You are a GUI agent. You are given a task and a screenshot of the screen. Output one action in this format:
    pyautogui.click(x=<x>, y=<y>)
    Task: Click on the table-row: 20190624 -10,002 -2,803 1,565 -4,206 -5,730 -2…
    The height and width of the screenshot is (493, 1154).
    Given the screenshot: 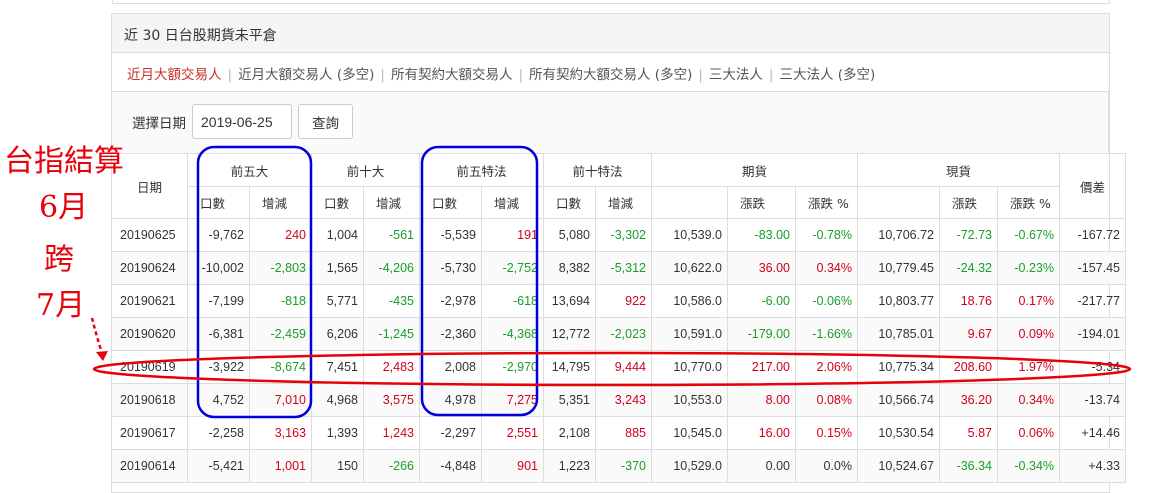 What is the action you would take?
    pyautogui.click(x=618, y=268)
    